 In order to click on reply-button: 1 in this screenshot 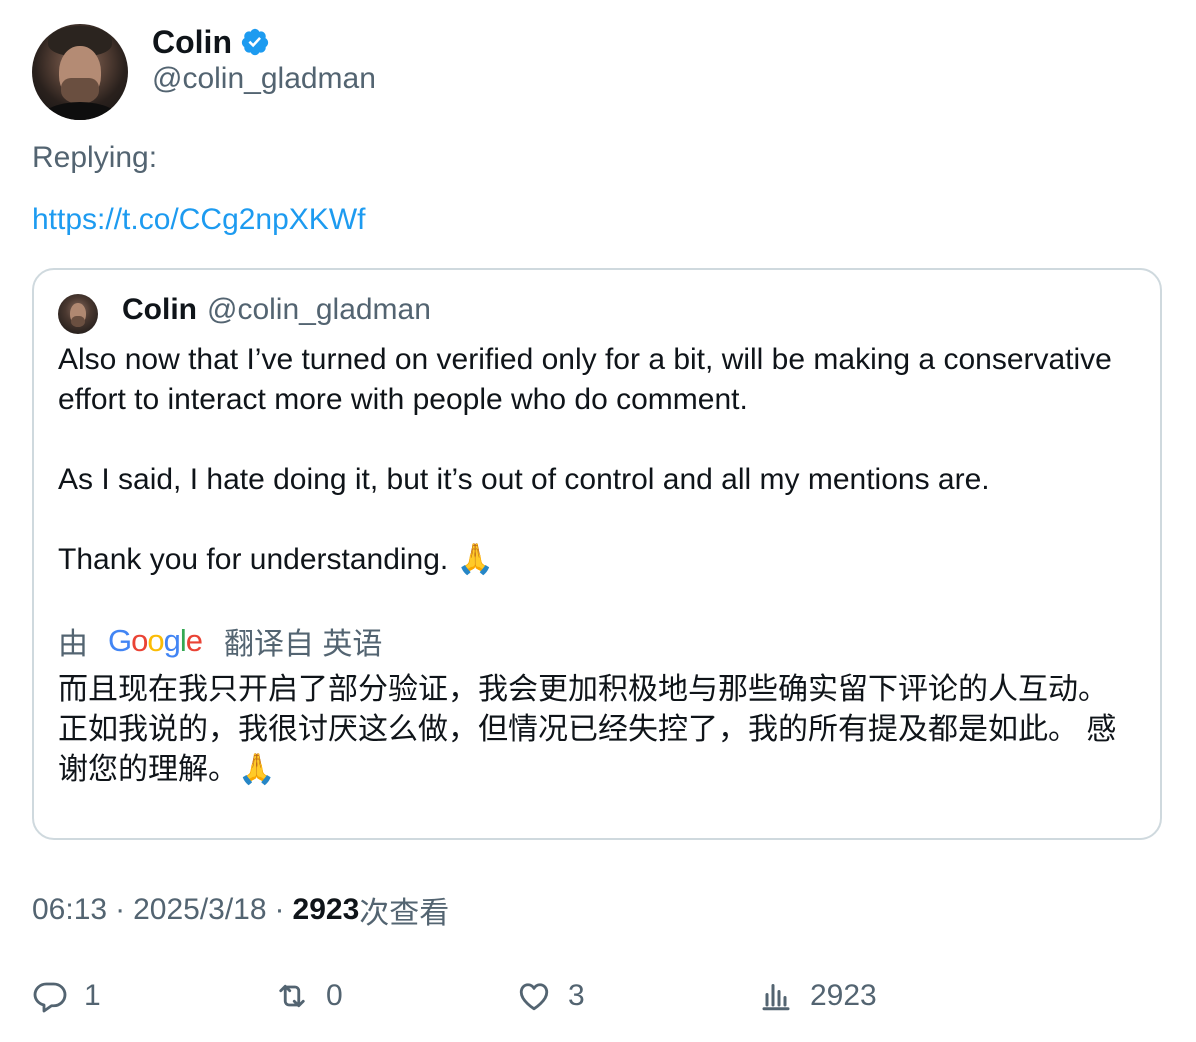, I will do `click(66, 996)`.